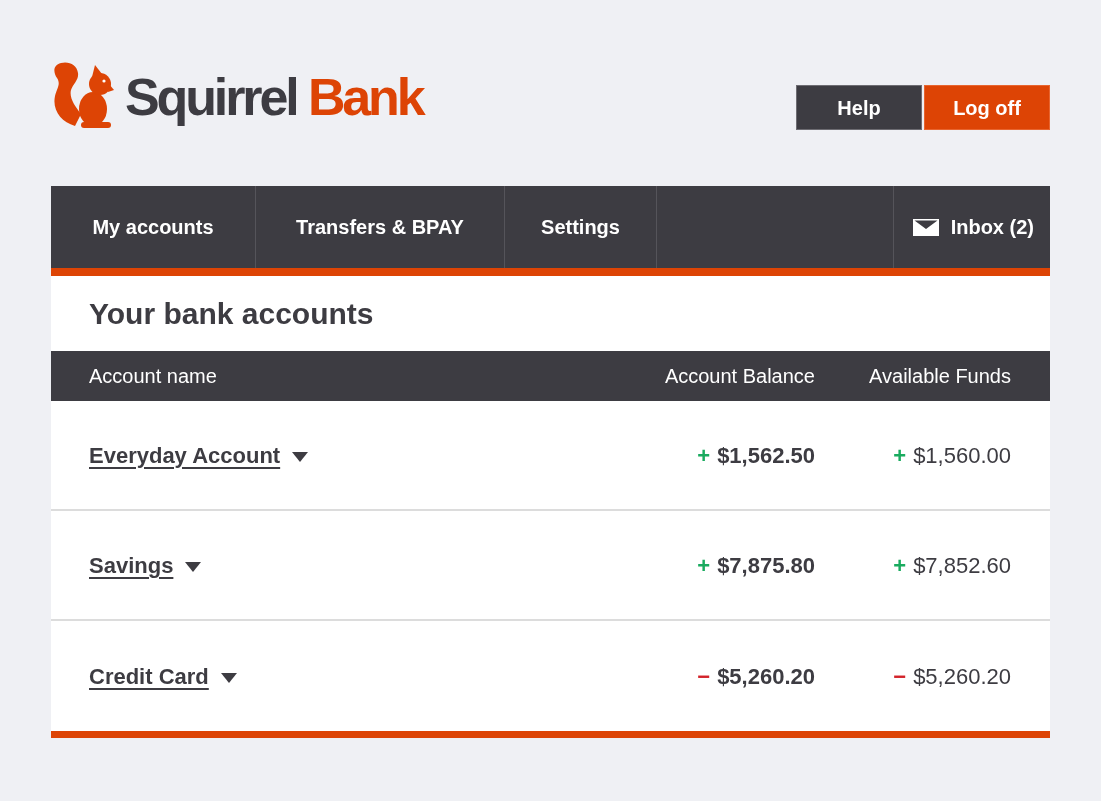  Describe the element at coordinates (766, 455) in the screenshot. I see `account-balance: $1,562.50` at that location.